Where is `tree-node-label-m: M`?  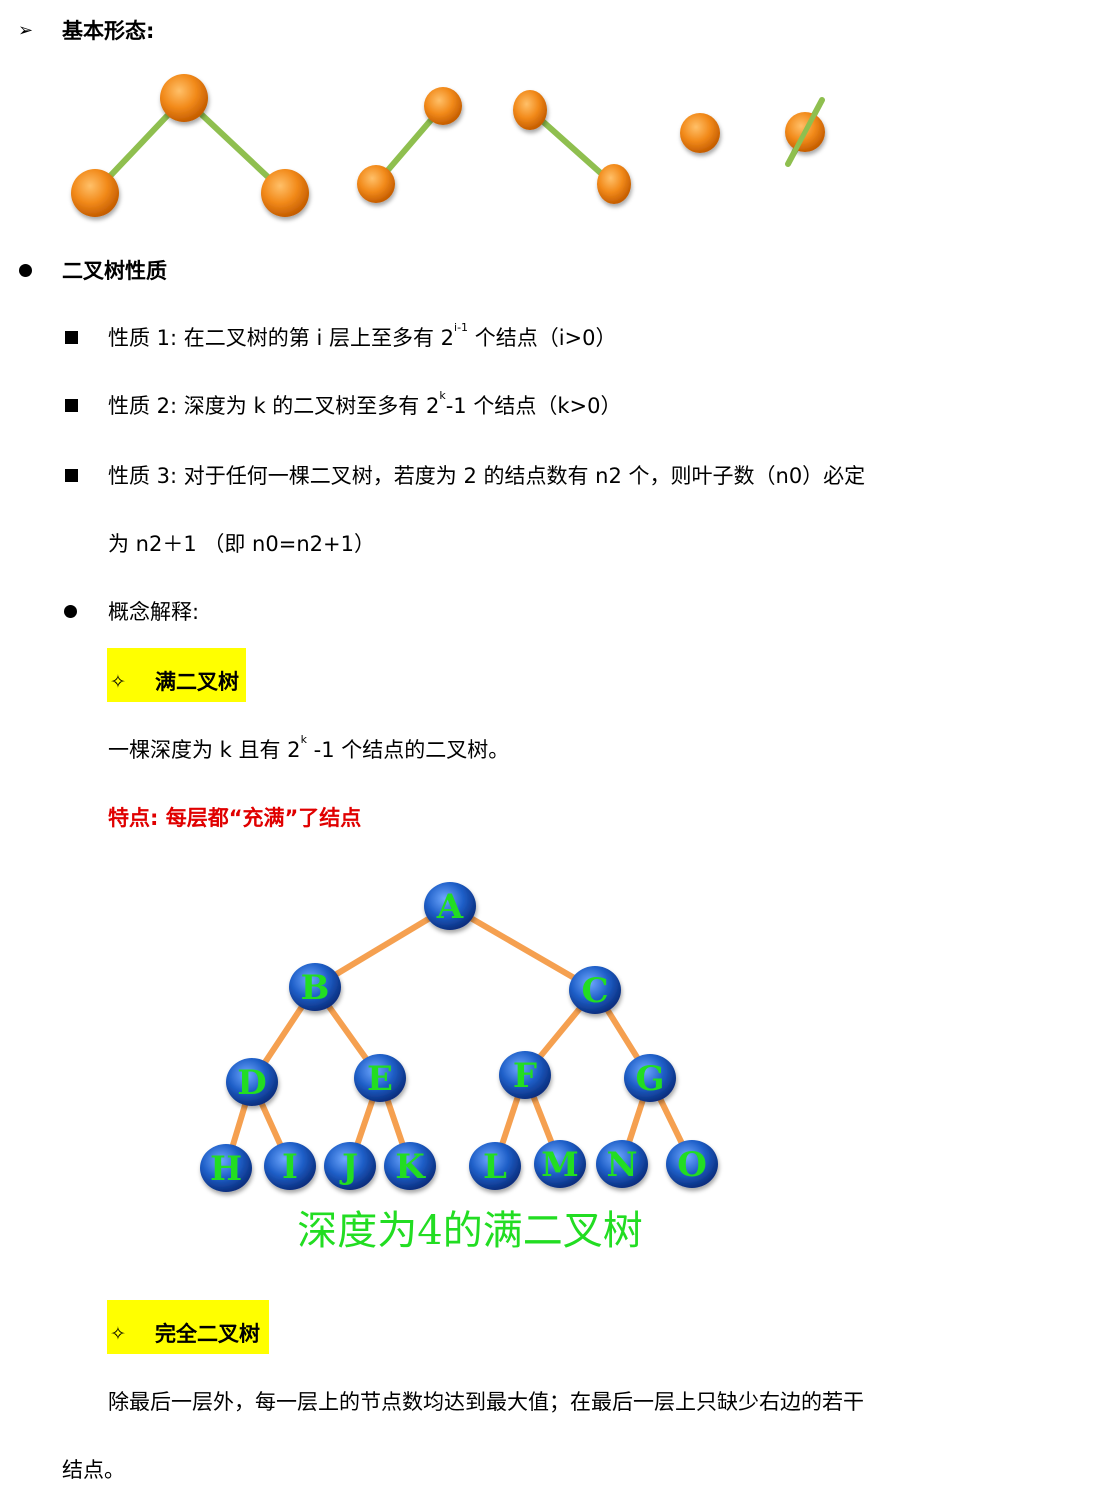
tree-node-label-m: M is located at coordinates (560, 1165).